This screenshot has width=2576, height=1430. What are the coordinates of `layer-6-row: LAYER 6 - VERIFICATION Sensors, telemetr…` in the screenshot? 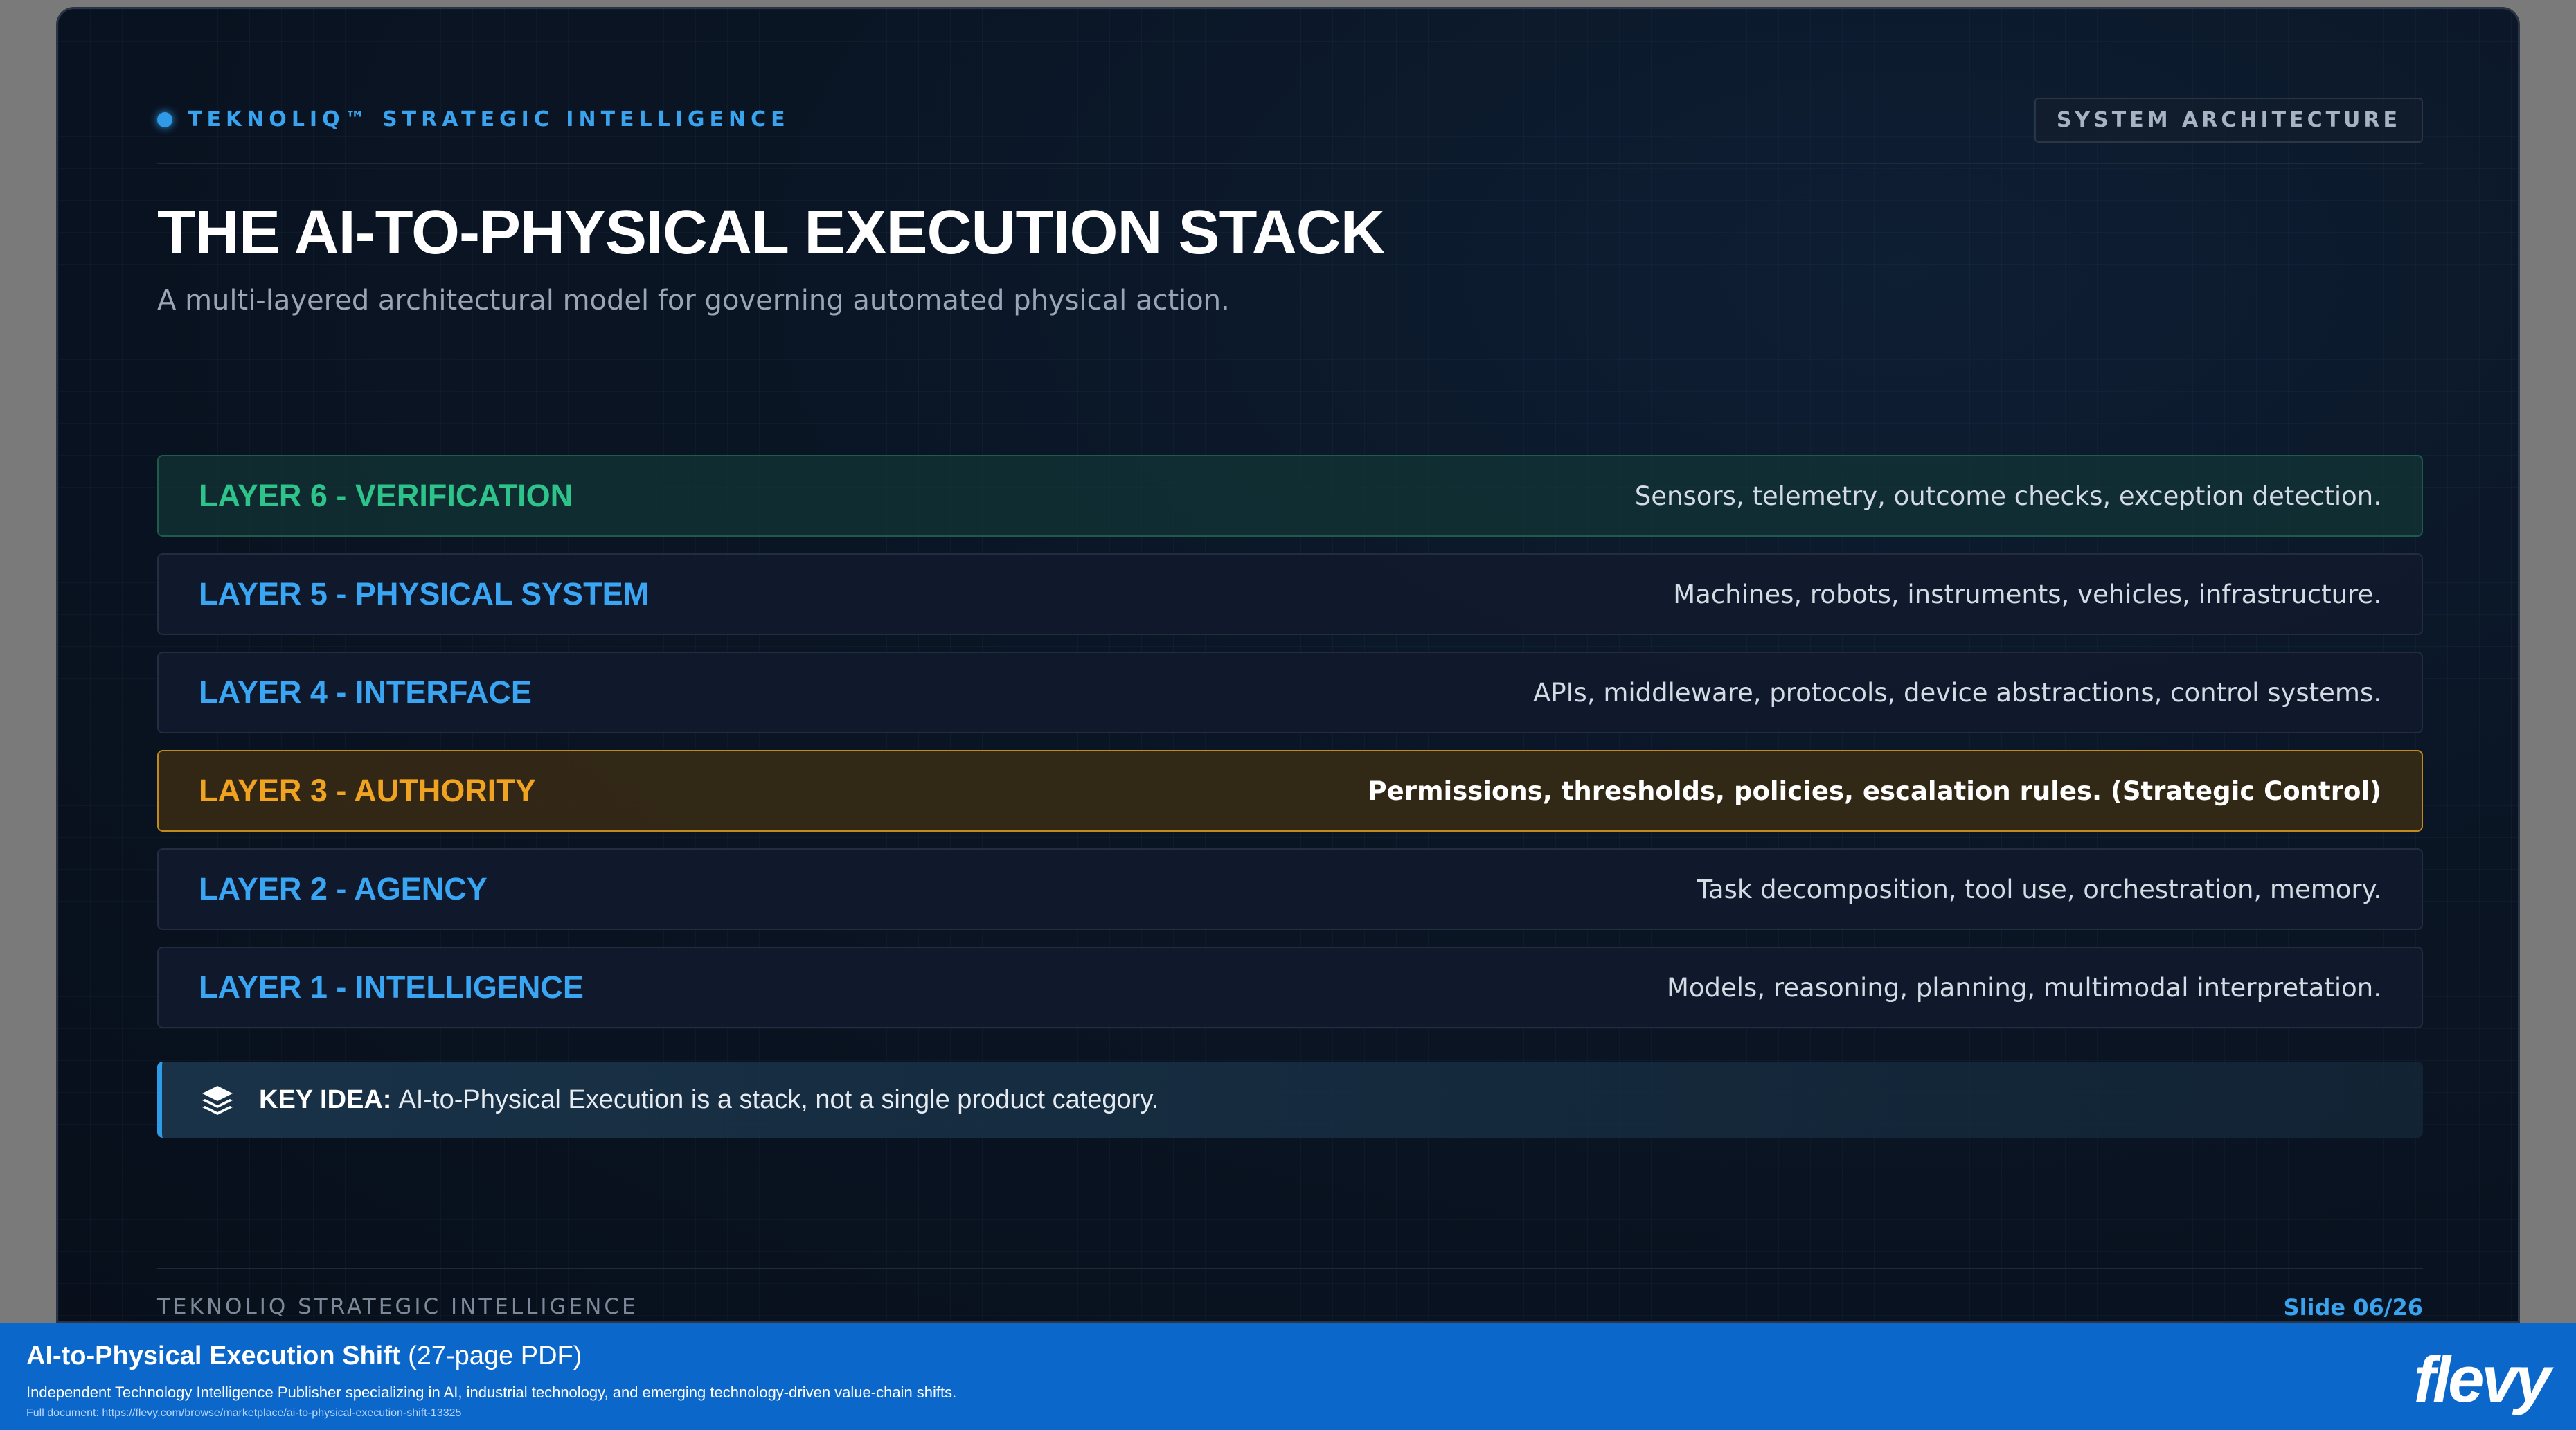 It's located at (1290, 496).